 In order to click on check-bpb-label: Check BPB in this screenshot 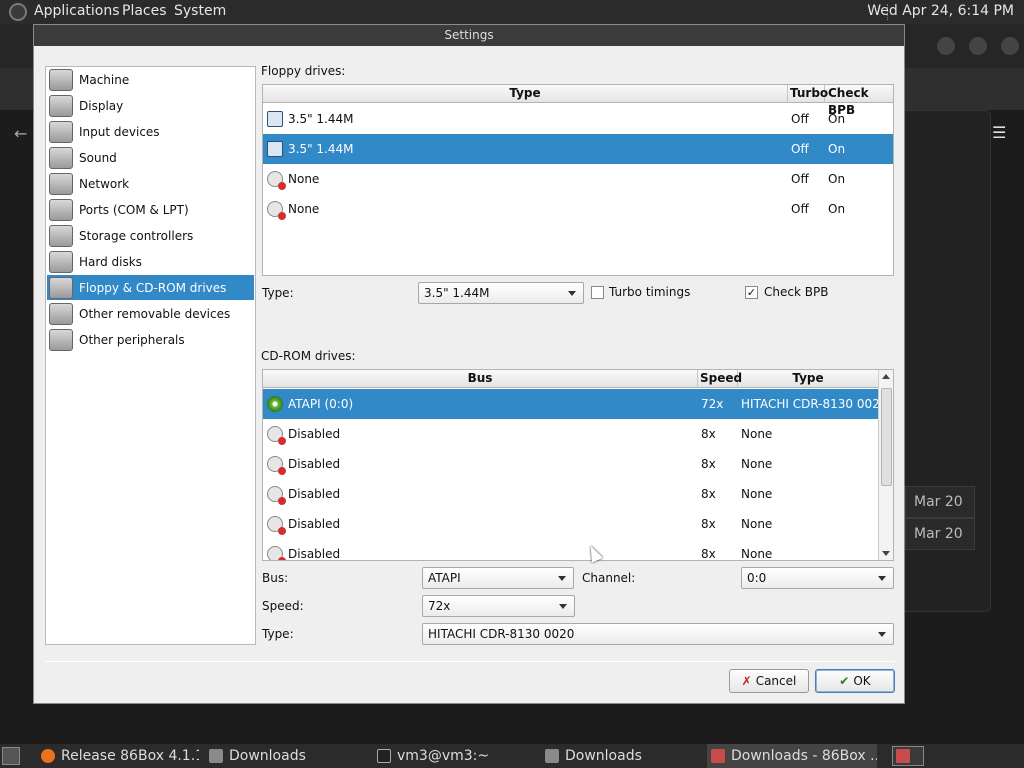, I will do `click(796, 292)`.